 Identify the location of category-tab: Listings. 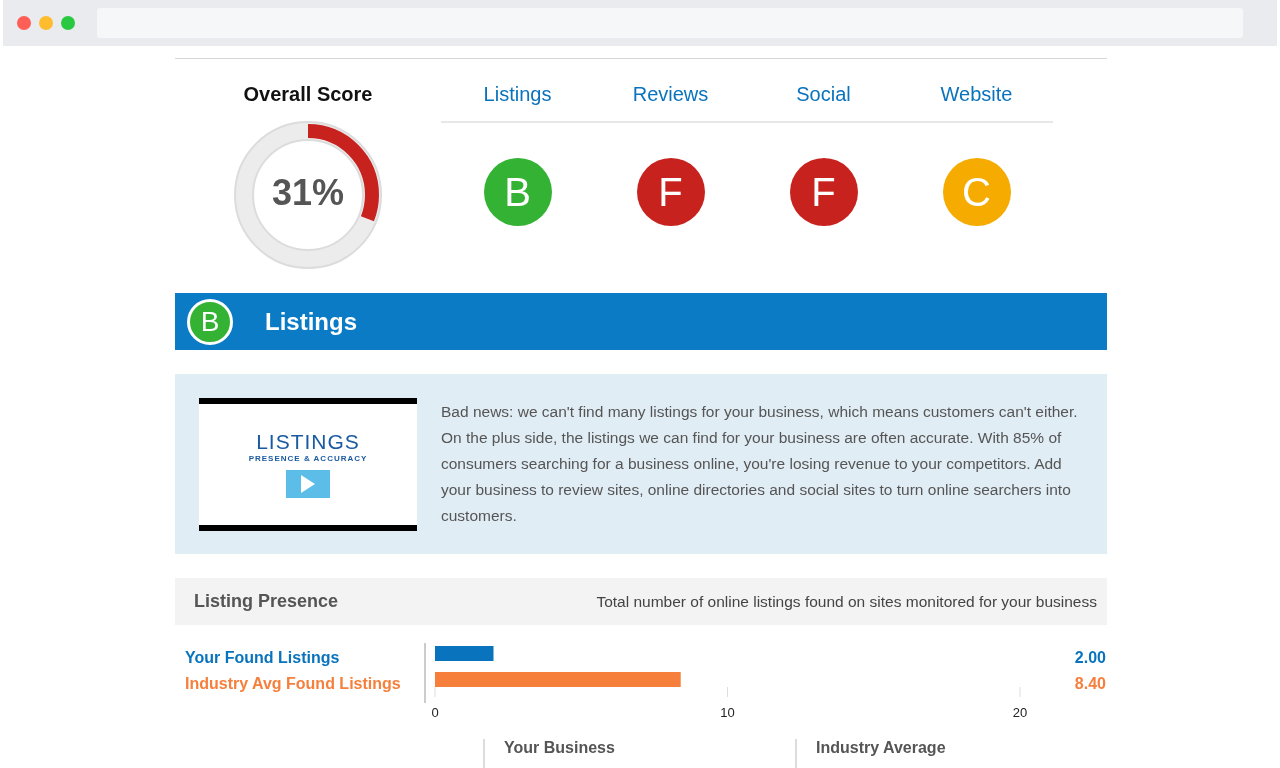
(517, 102).